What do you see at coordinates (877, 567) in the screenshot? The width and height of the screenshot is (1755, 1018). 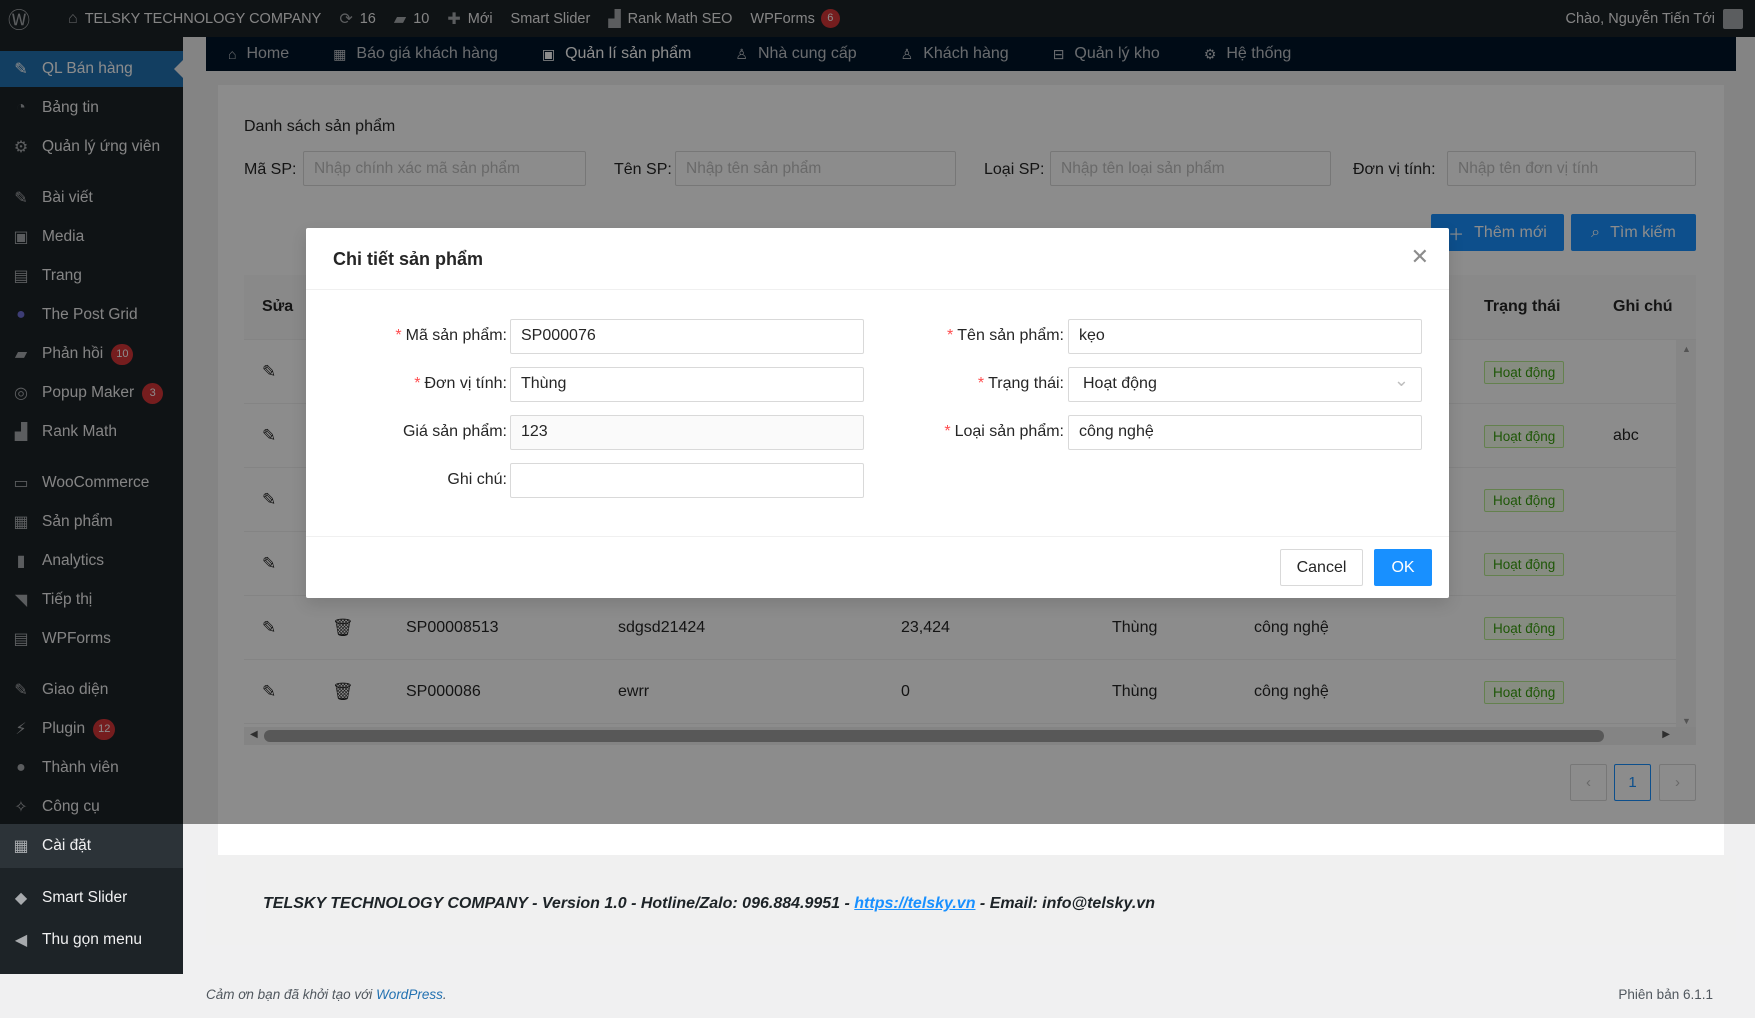 I see `modal-footer: Cancel OK` at bounding box center [877, 567].